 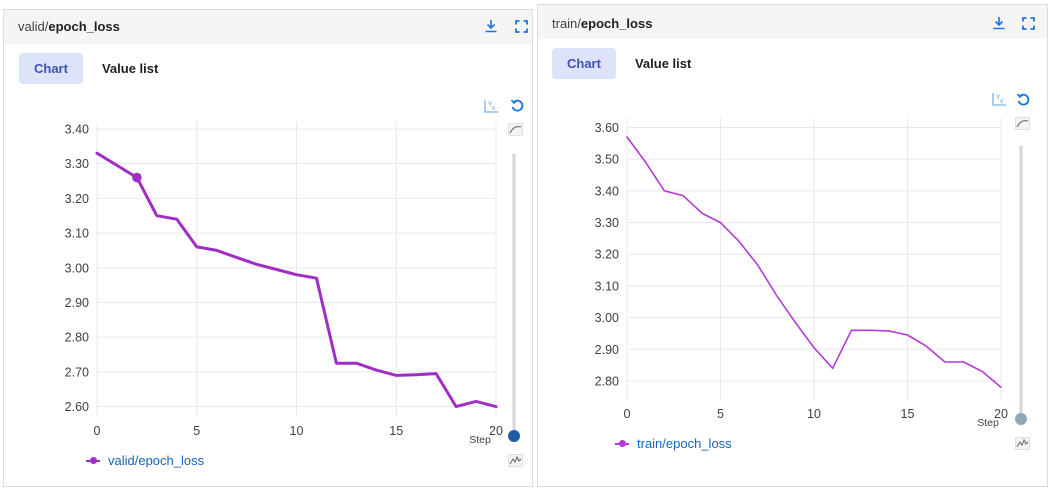 I want to click on y-tick-label: 3.60, so click(x=607, y=128).